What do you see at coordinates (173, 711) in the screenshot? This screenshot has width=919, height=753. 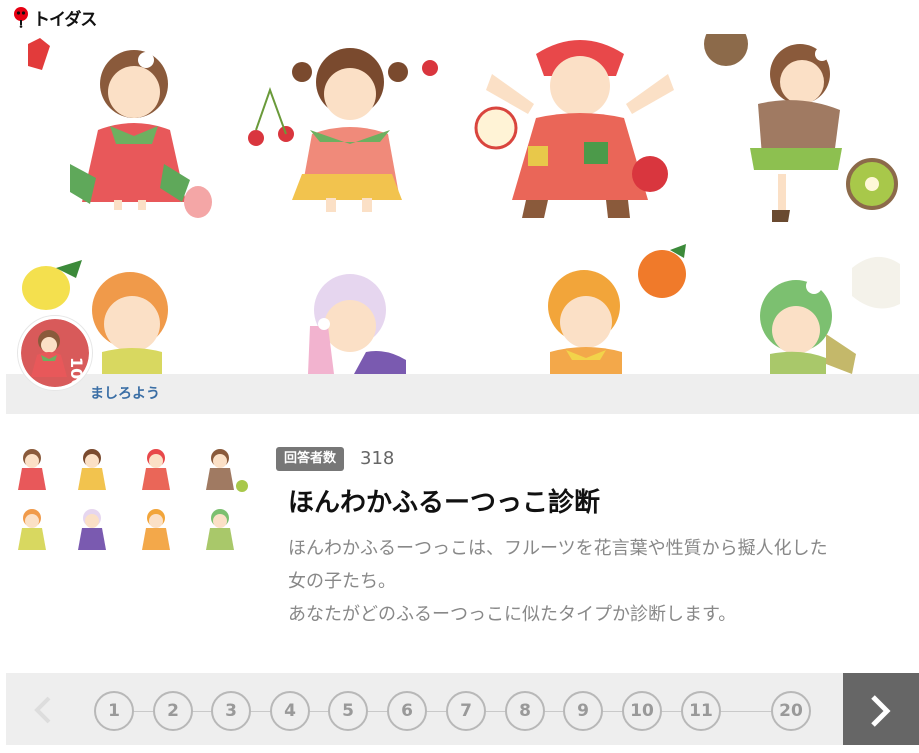 I see `page-button: 2` at bounding box center [173, 711].